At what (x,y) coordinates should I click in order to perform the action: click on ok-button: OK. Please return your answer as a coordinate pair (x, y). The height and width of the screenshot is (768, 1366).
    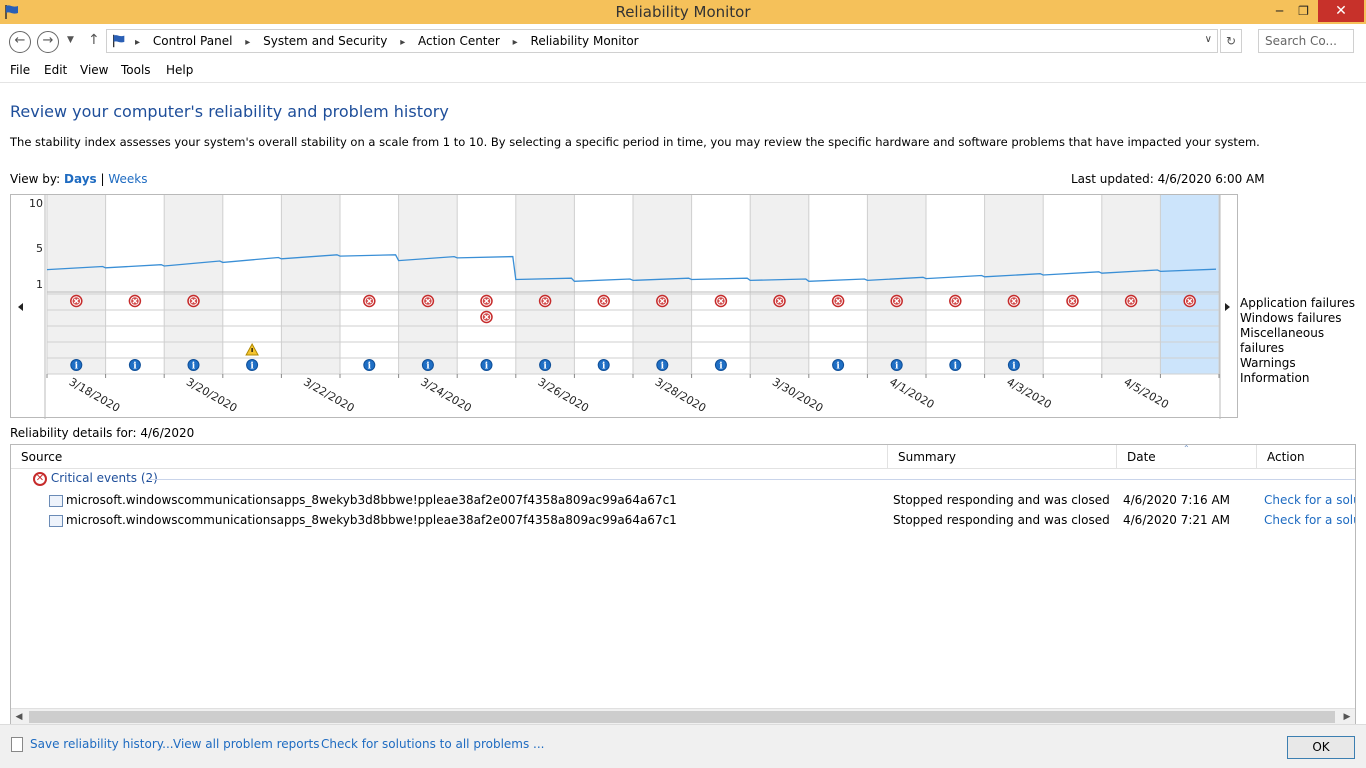
    Looking at the image, I should click on (1321, 747).